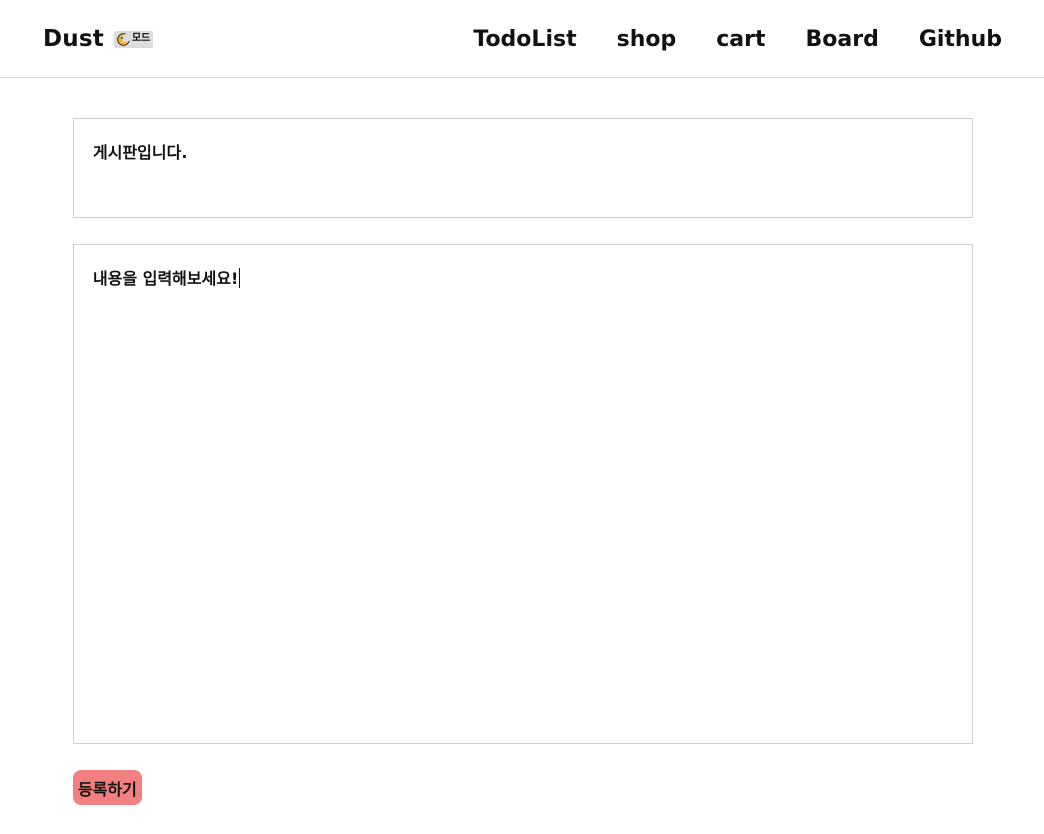 The image size is (1044, 834). Describe the element at coordinates (73, 39) in the screenshot. I see `brand-logo-text: Dust` at that location.